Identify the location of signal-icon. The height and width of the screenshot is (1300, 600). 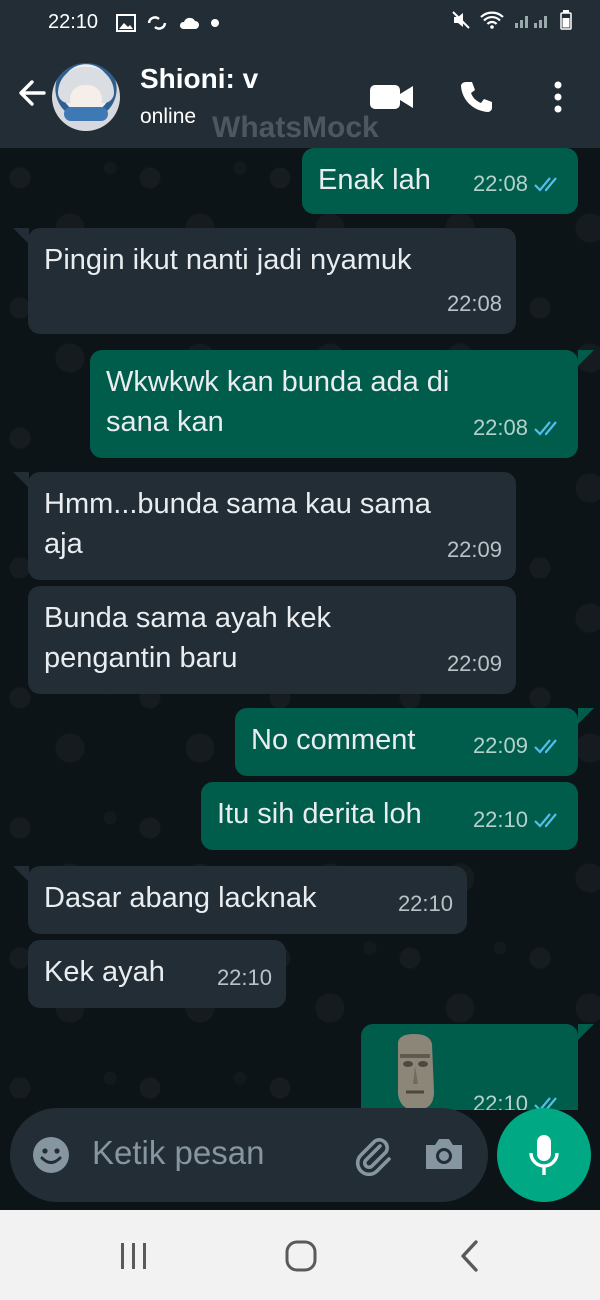
(532, 23).